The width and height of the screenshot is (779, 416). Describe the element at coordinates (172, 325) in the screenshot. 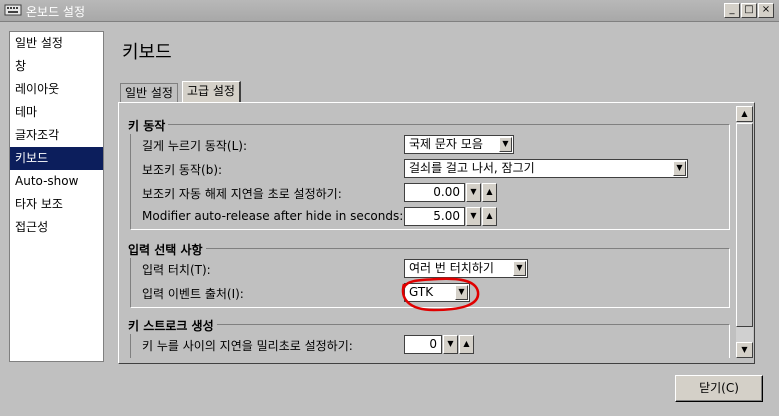

I see `section-title-keystroke: 키 스트로크 생성` at that location.